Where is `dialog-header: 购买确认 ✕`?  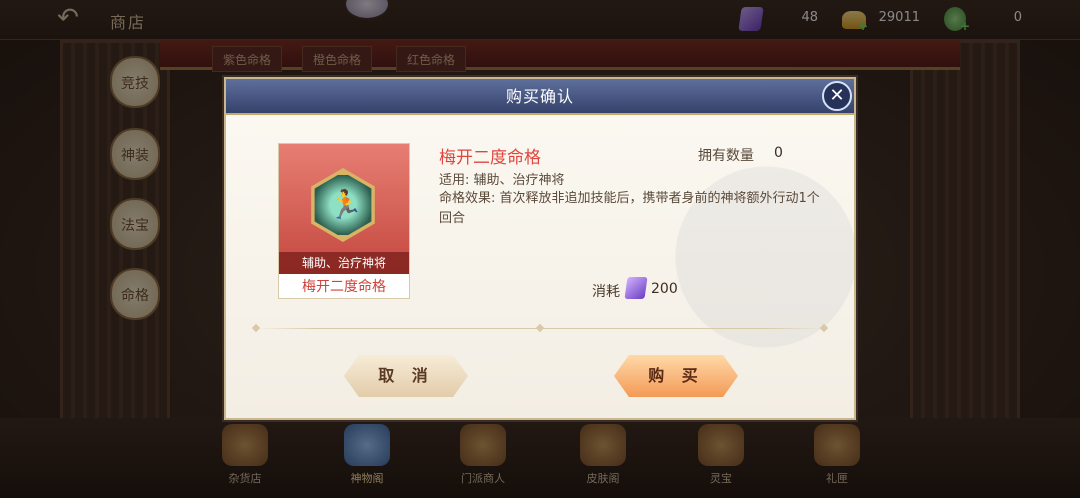
dialog-header: 购买确认 ✕ is located at coordinates (540, 97).